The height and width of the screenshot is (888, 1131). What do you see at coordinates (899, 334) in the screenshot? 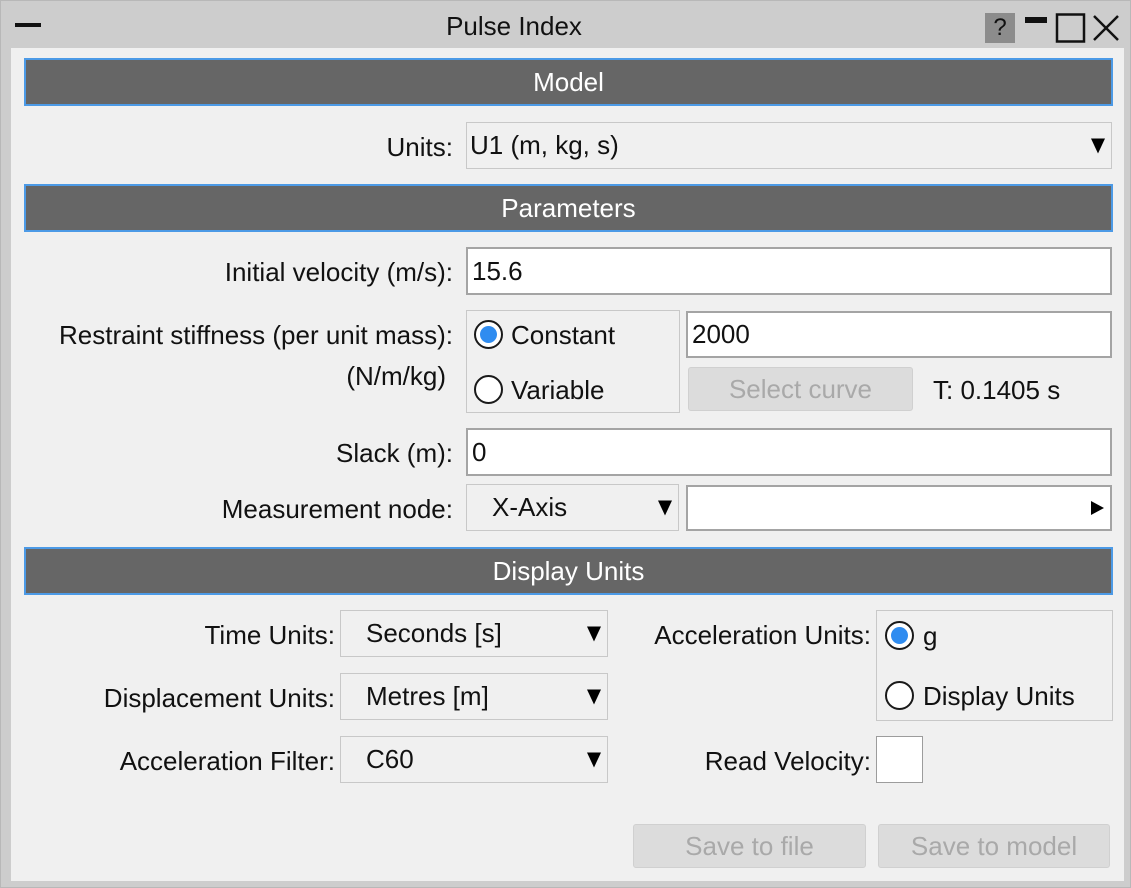
I see `stiffness-input: 2000` at bounding box center [899, 334].